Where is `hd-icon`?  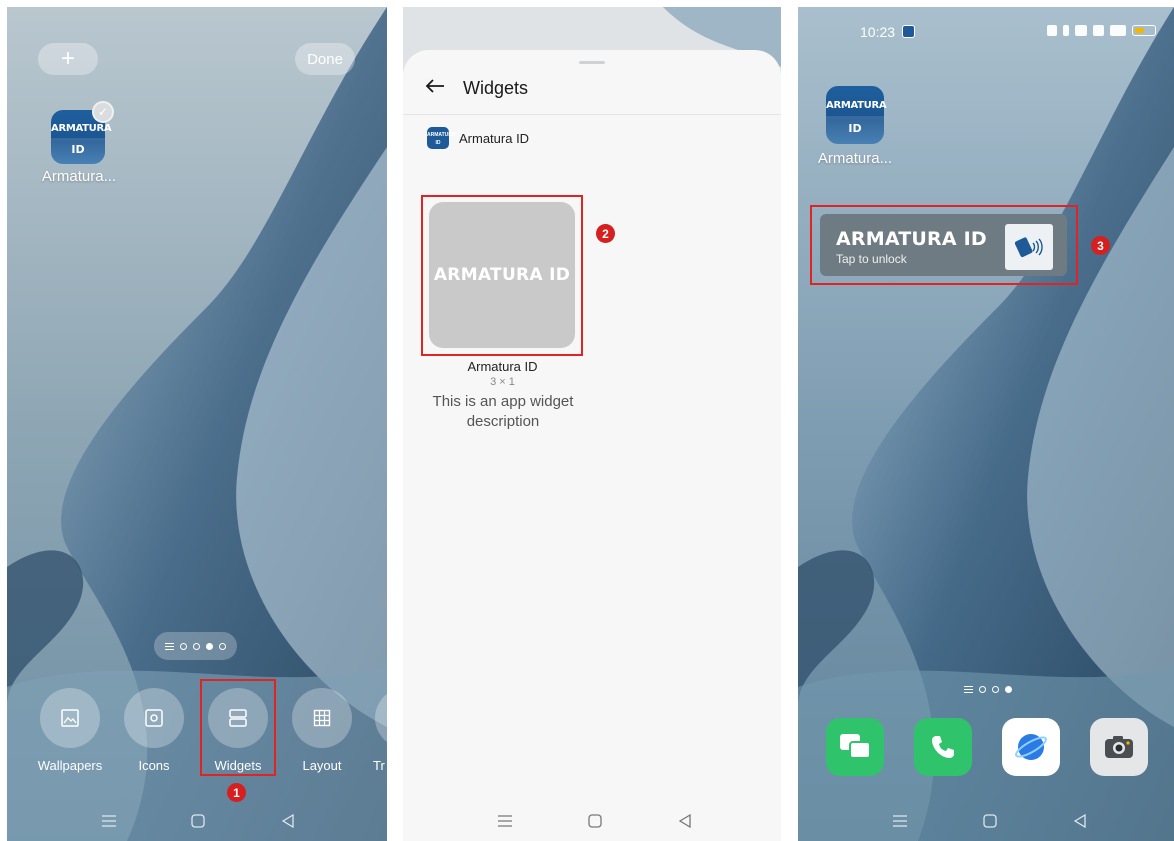
hd-icon is located at coordinates (1081, 30).